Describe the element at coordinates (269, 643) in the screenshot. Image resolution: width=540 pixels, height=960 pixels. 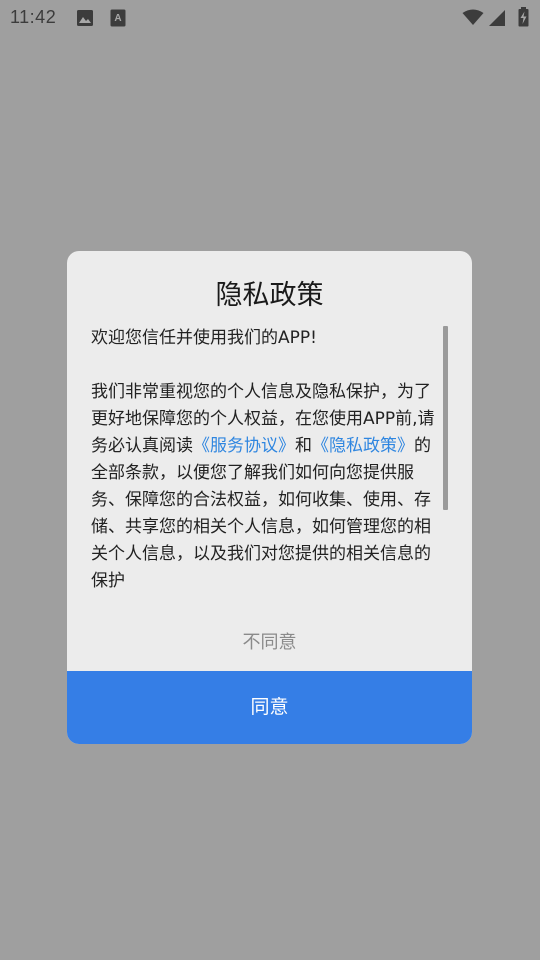
I see `disagree-button: 不同意` at that location.